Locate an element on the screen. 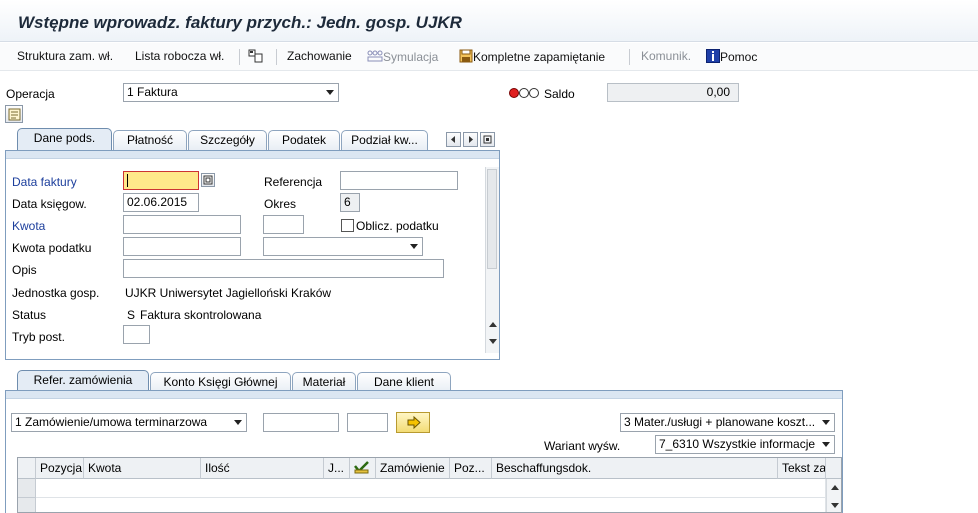 This screenshot has height=513, width=978. document-list-icon is located at coordinates (14, 114).